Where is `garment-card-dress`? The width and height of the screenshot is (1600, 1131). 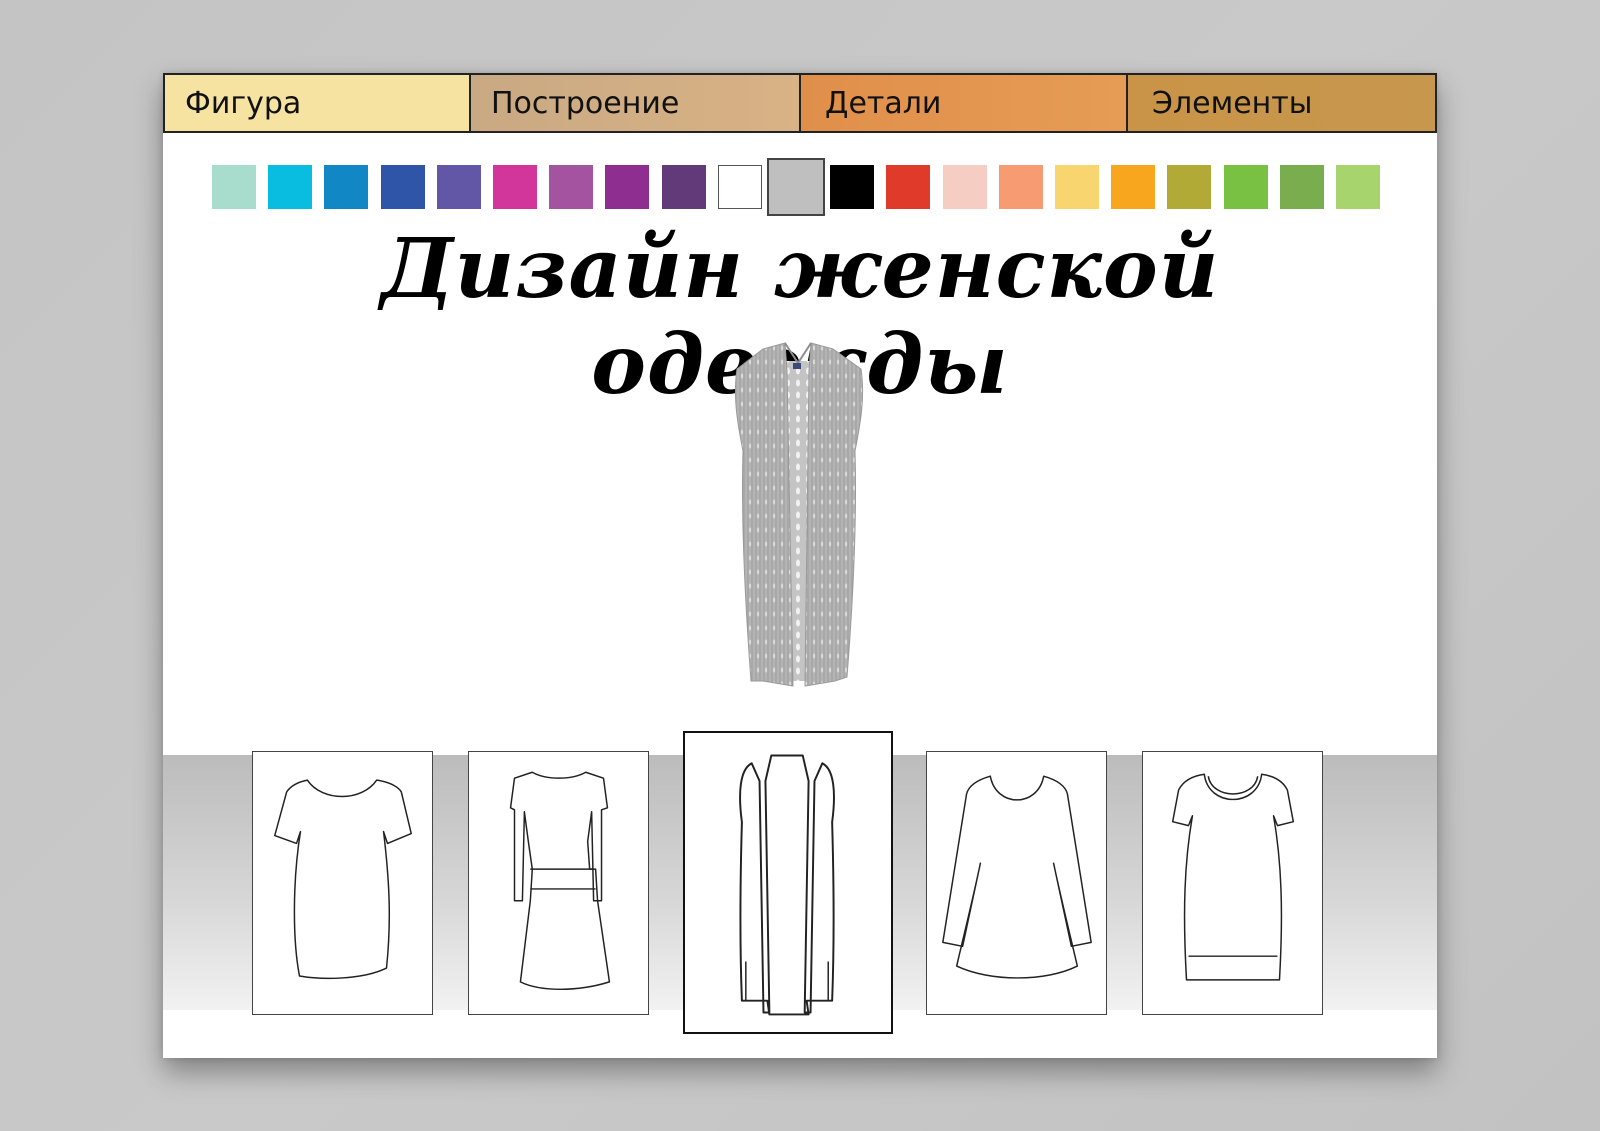
garment-card-dress is located at coordinates (342, 883).